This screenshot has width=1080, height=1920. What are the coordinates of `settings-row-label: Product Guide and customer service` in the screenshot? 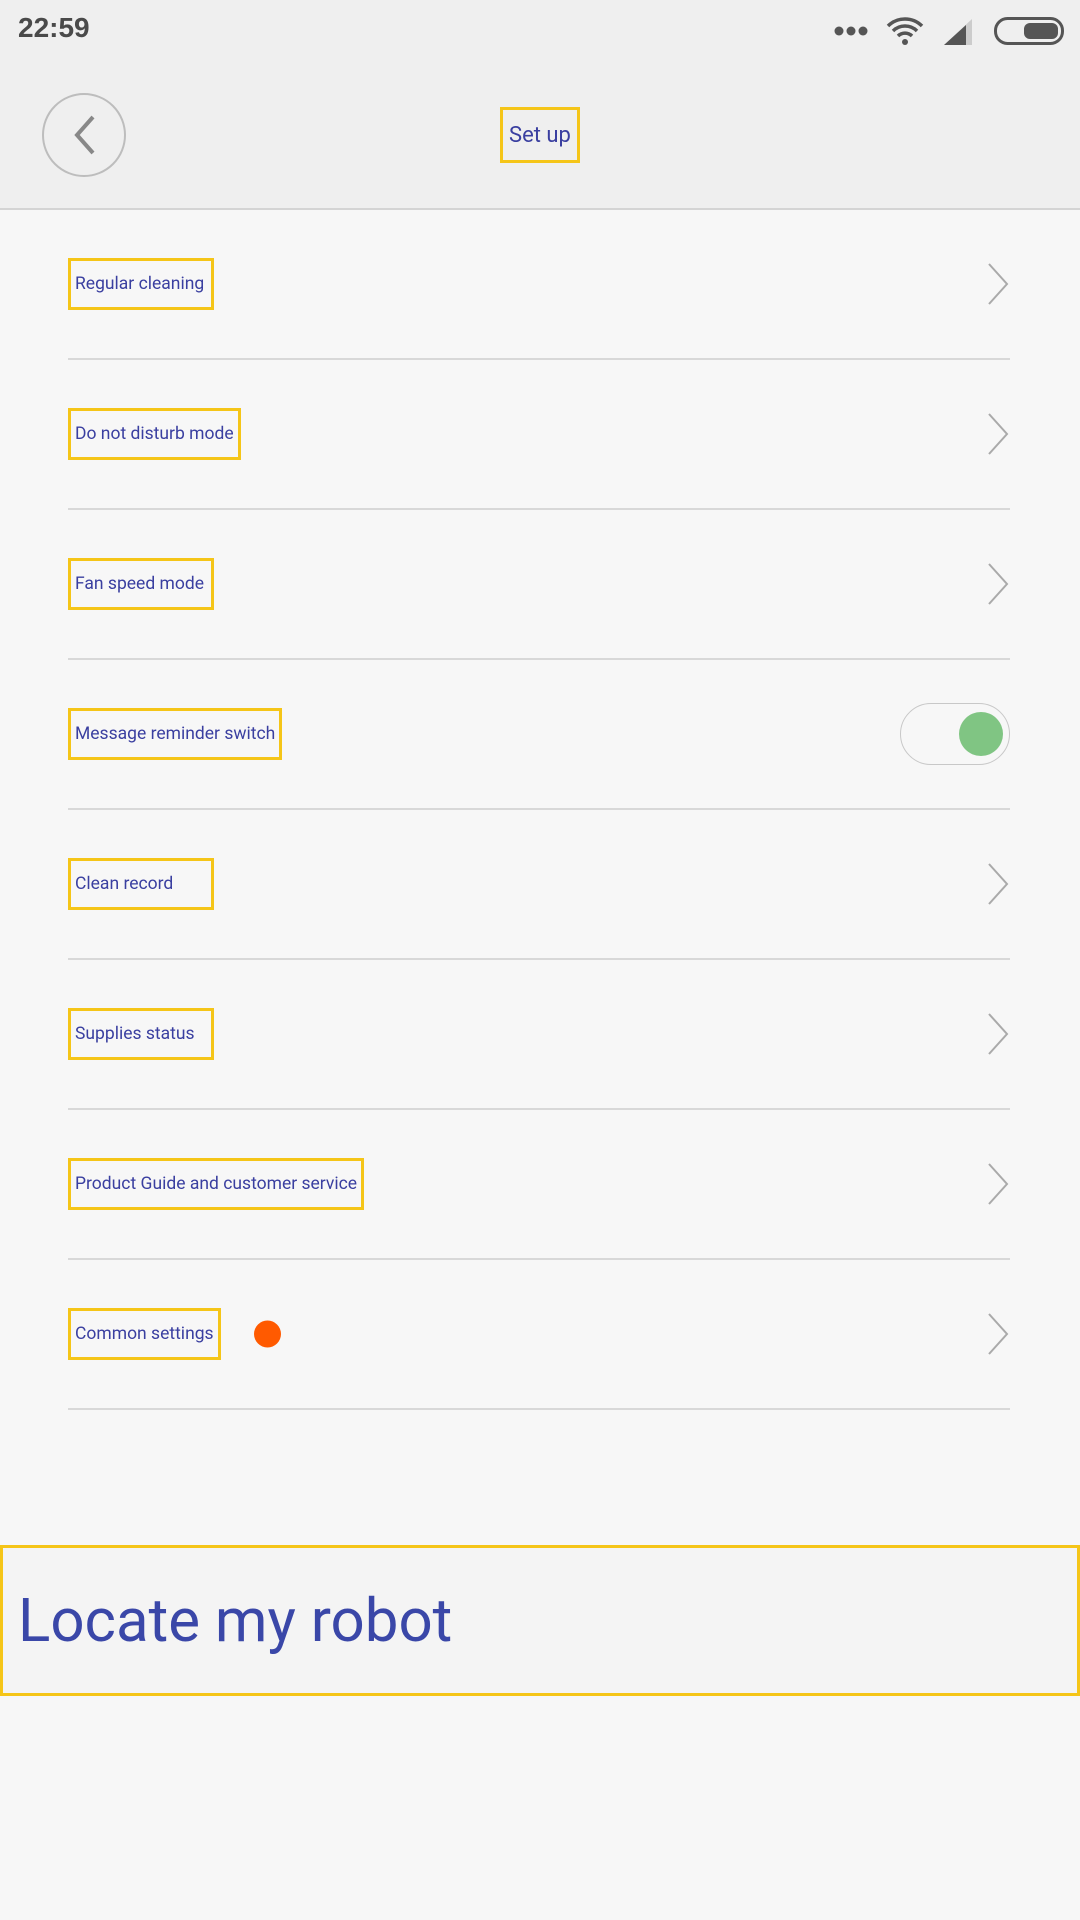 It's located at (216, 1184).